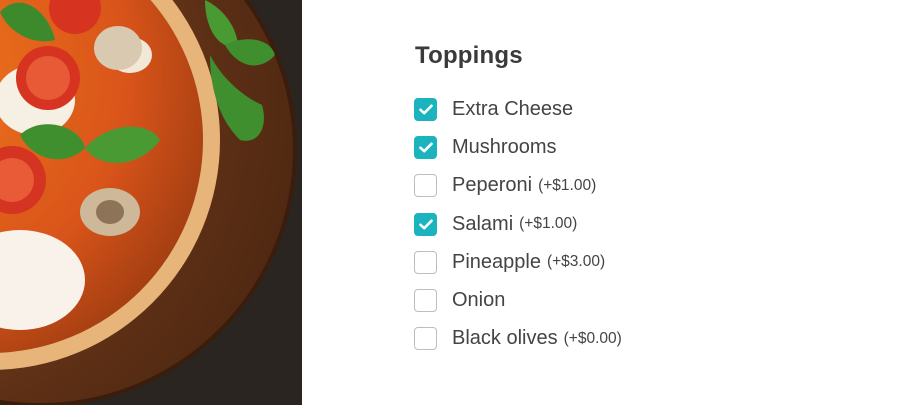  What do you see at coordinates (505, 338) in the screenshot?
I see `topping-label: Black olives` at bounding box center [505, 338].